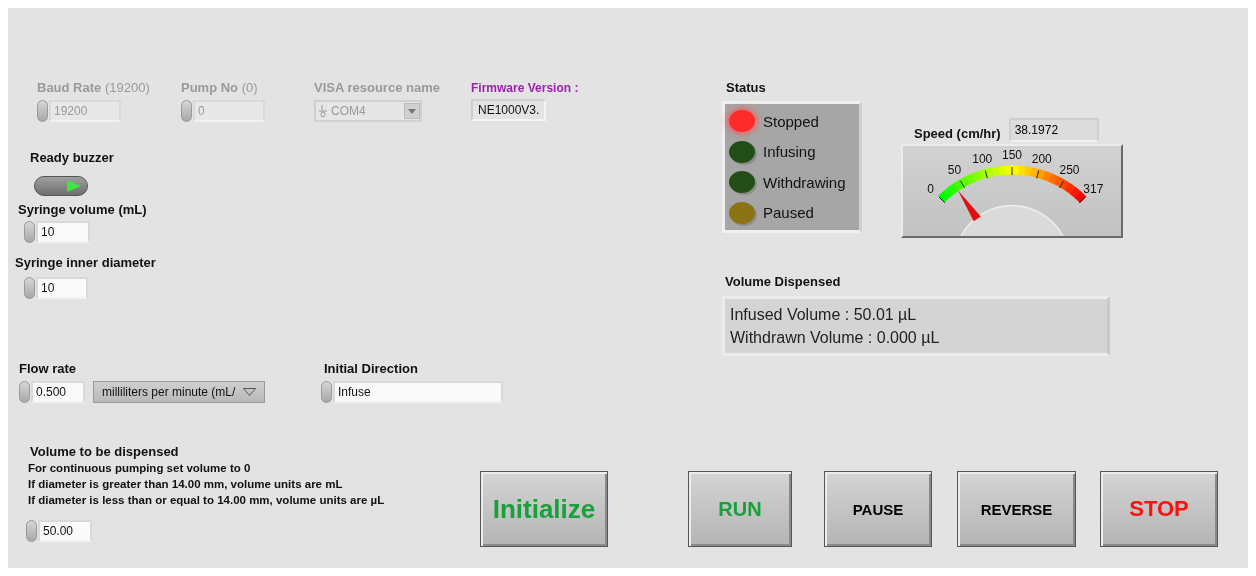 The height and width of the screenshot is (576, 1256). I want to click on scale-label: 317, so click(1093, 188).